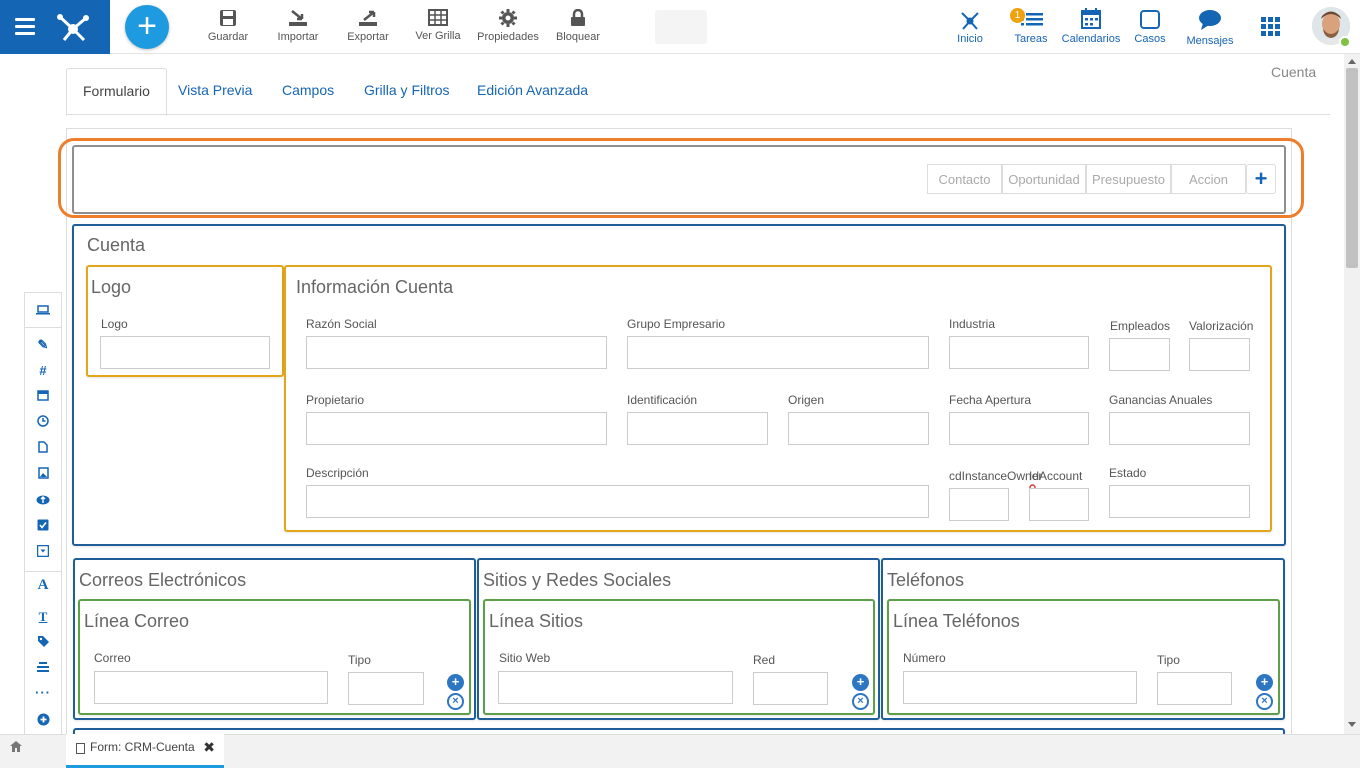  Describe the element at coordinates (1345, 42) in the screenshot. I see `online-status-dot` at that location.